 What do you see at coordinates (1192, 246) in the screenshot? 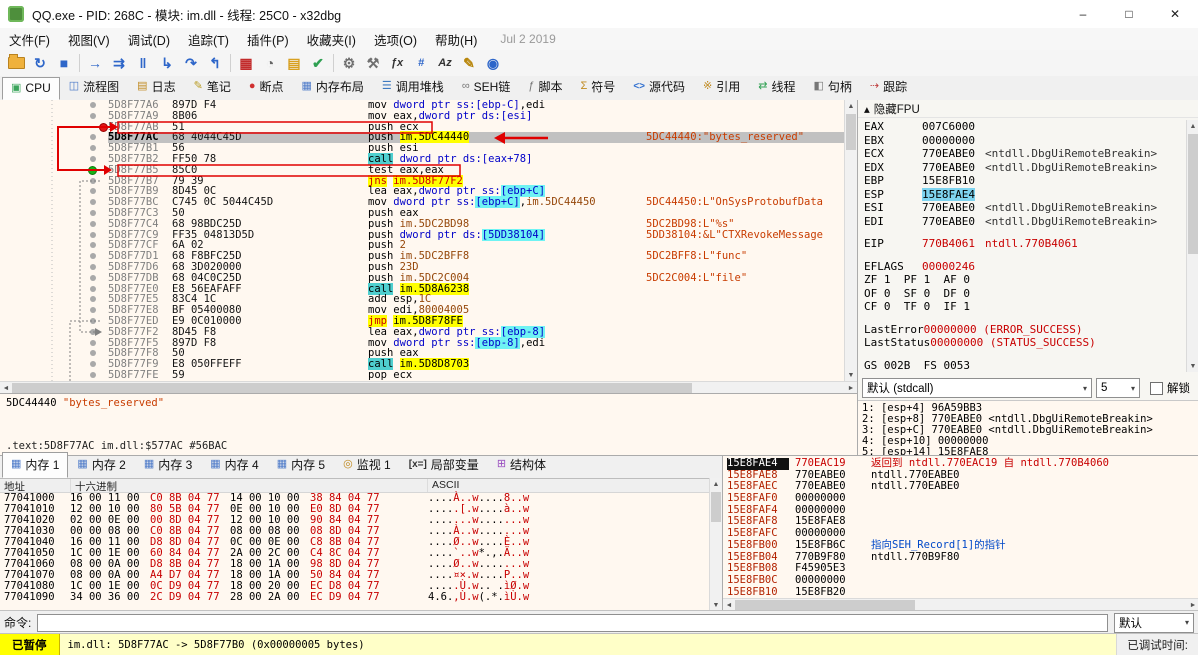
I see `registers-vscrollbar: ▲ ▼` at bounding box center [1192, 246].